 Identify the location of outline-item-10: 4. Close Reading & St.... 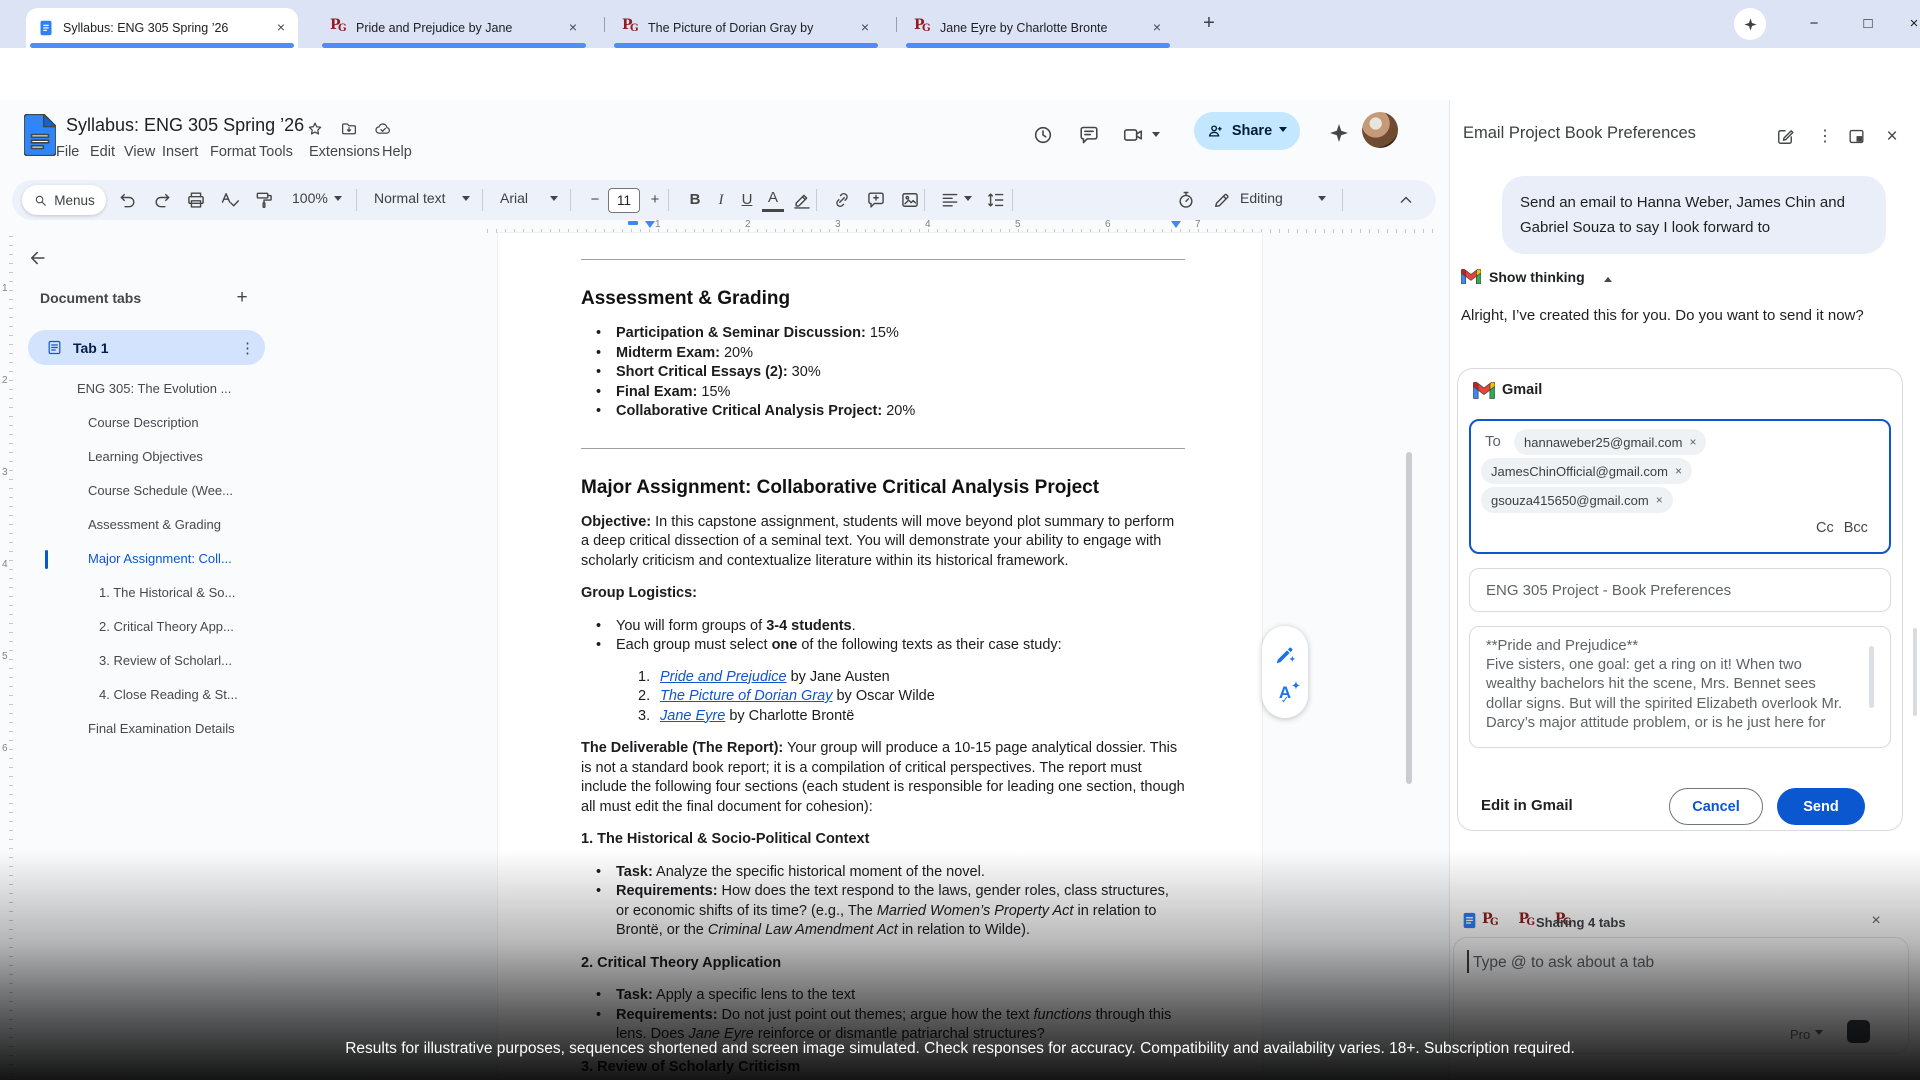
(170, 695).